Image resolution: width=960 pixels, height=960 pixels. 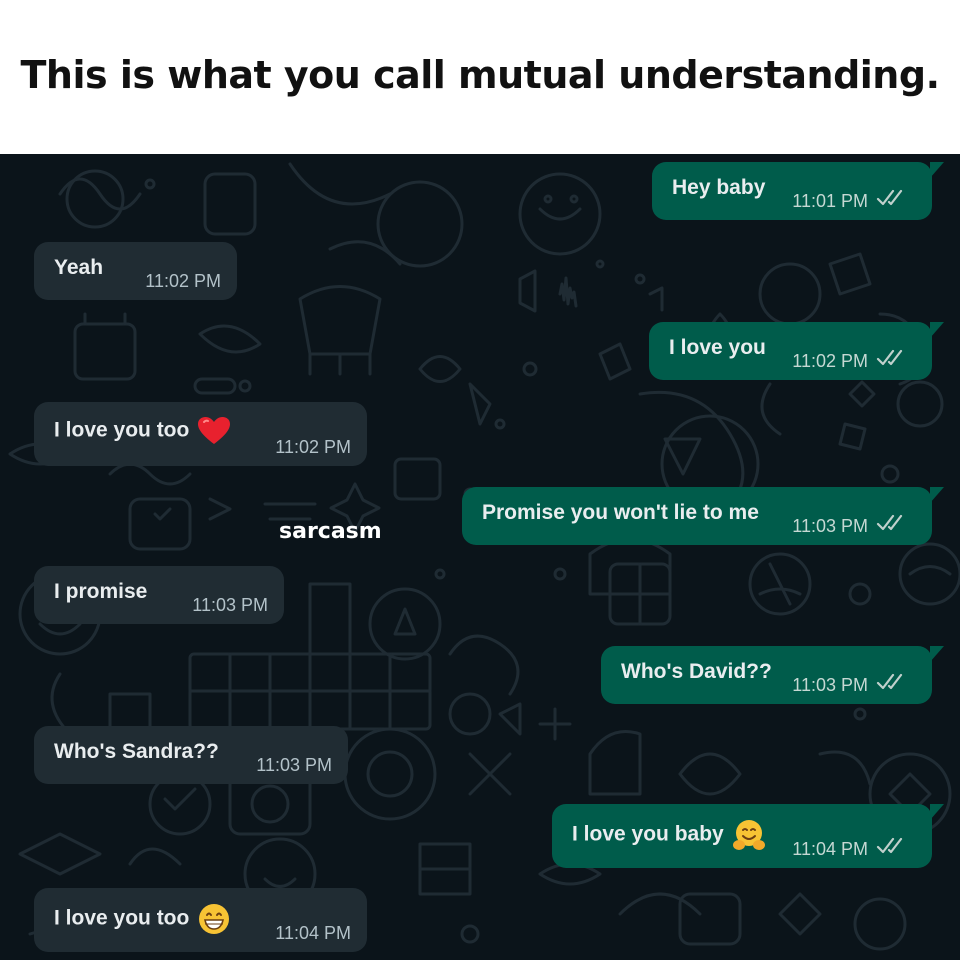 What do you see at coordinates (717, 347) in the screenshot?
I see `message-text: I love you` at bounding box center [717, 347].